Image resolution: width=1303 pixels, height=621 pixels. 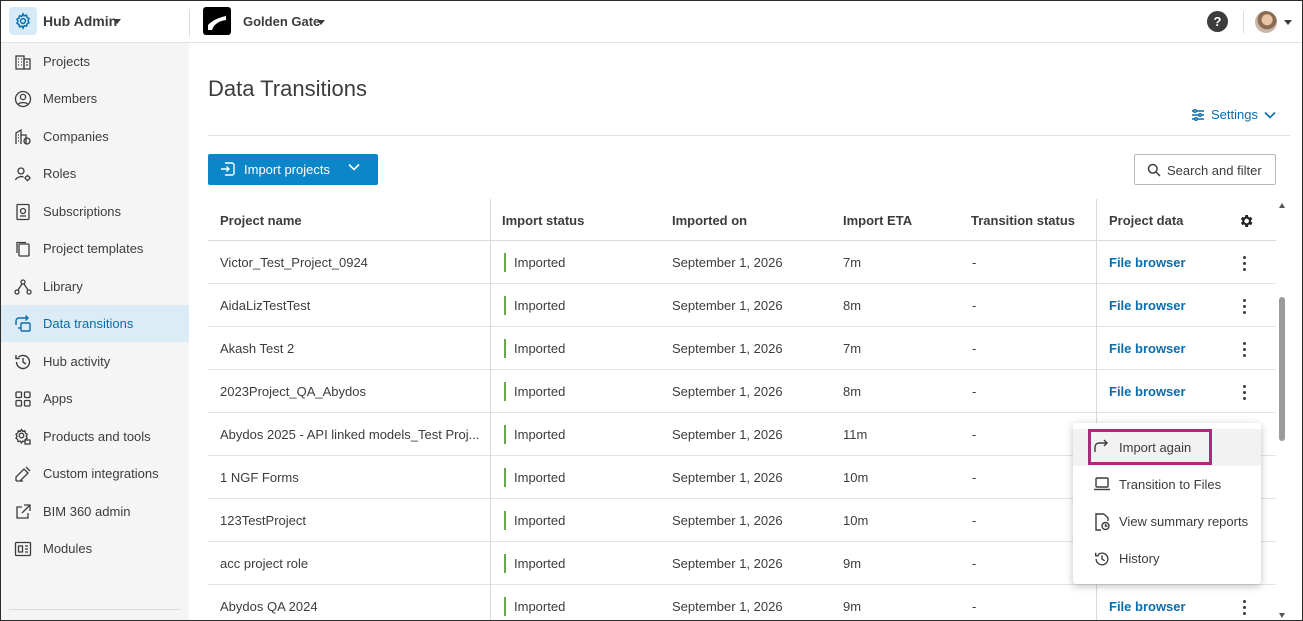 I want to click on header-project-name: Project name, so click(x=261, y=220).